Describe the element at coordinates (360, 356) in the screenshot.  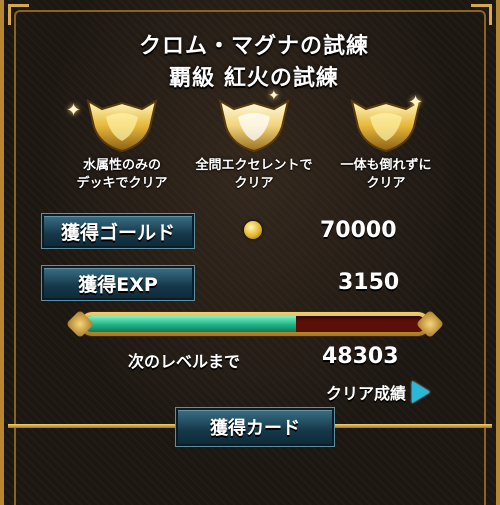
I see `next-level-value: 48303` at that location.